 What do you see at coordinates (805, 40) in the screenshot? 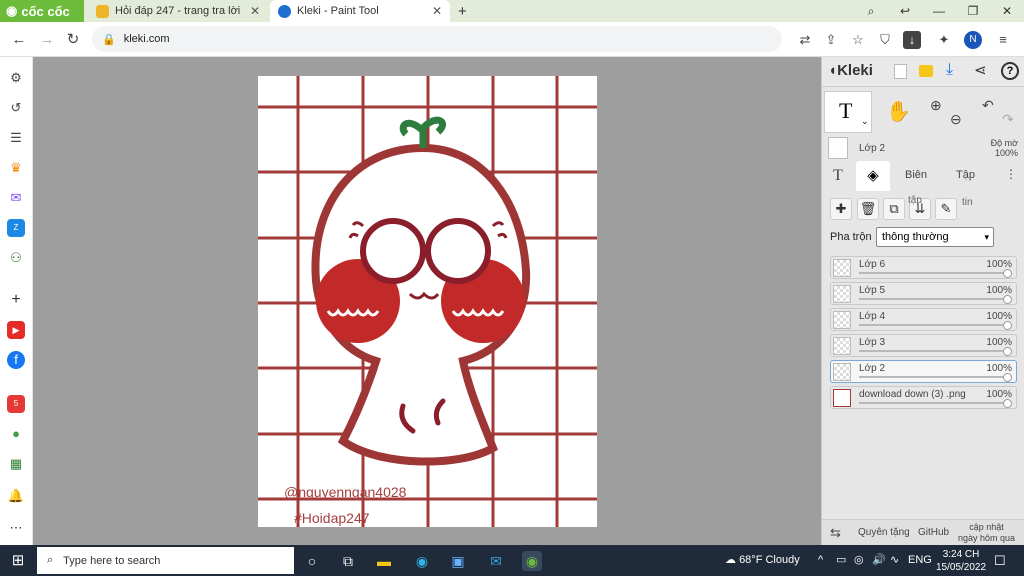
I see `translate-icon: ⇄` at bounding box center [805, 40].